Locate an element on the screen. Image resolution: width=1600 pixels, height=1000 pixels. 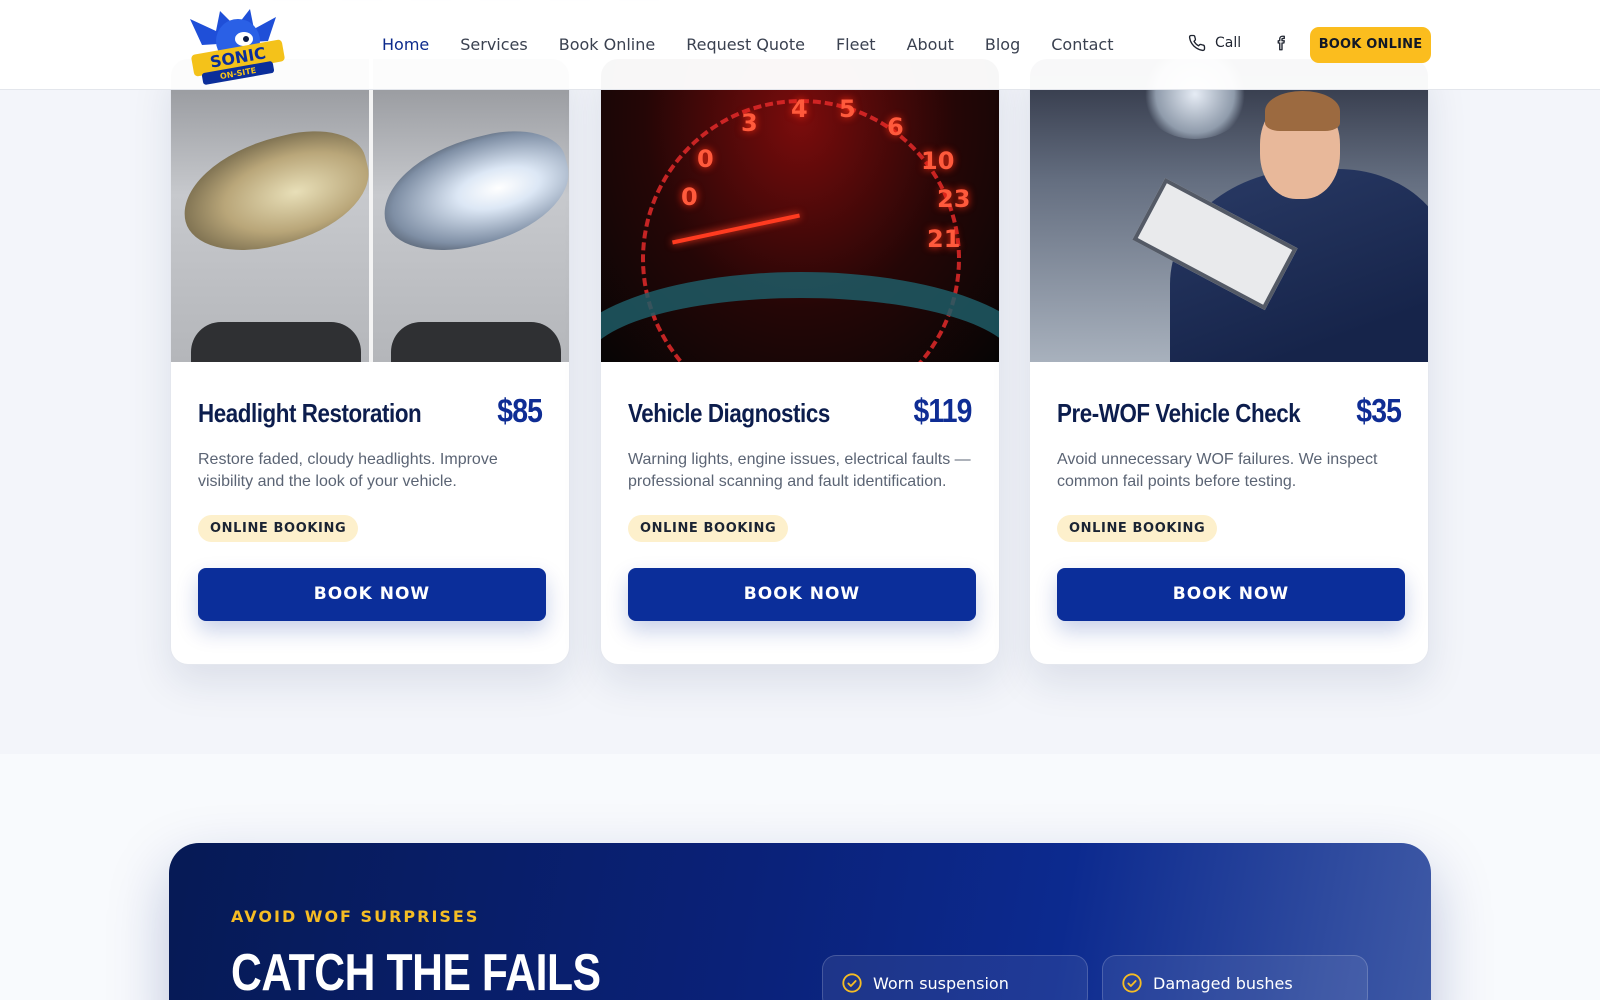
pre-wof-check-image is located at coordinates (1229, 210).